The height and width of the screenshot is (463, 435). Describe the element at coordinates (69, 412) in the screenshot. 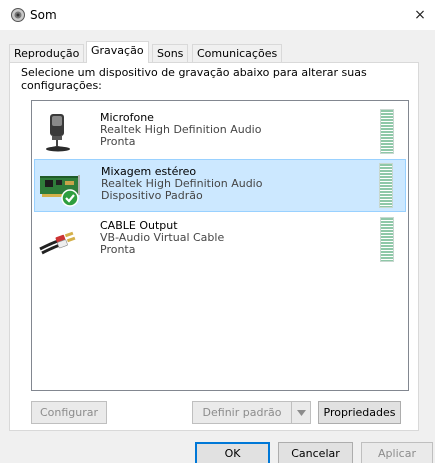

I see `configure-button: Configurar` at that location.